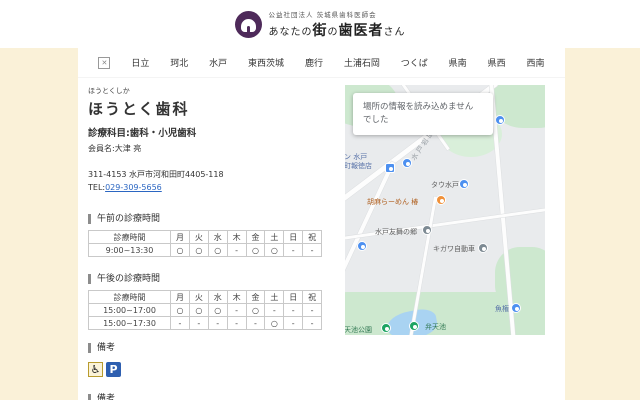 This screenshot has width=640, height=400. I want to click on table-row: 15:00~17:00 ○ ○ ○ - ○ - - -, so click(205, 310).